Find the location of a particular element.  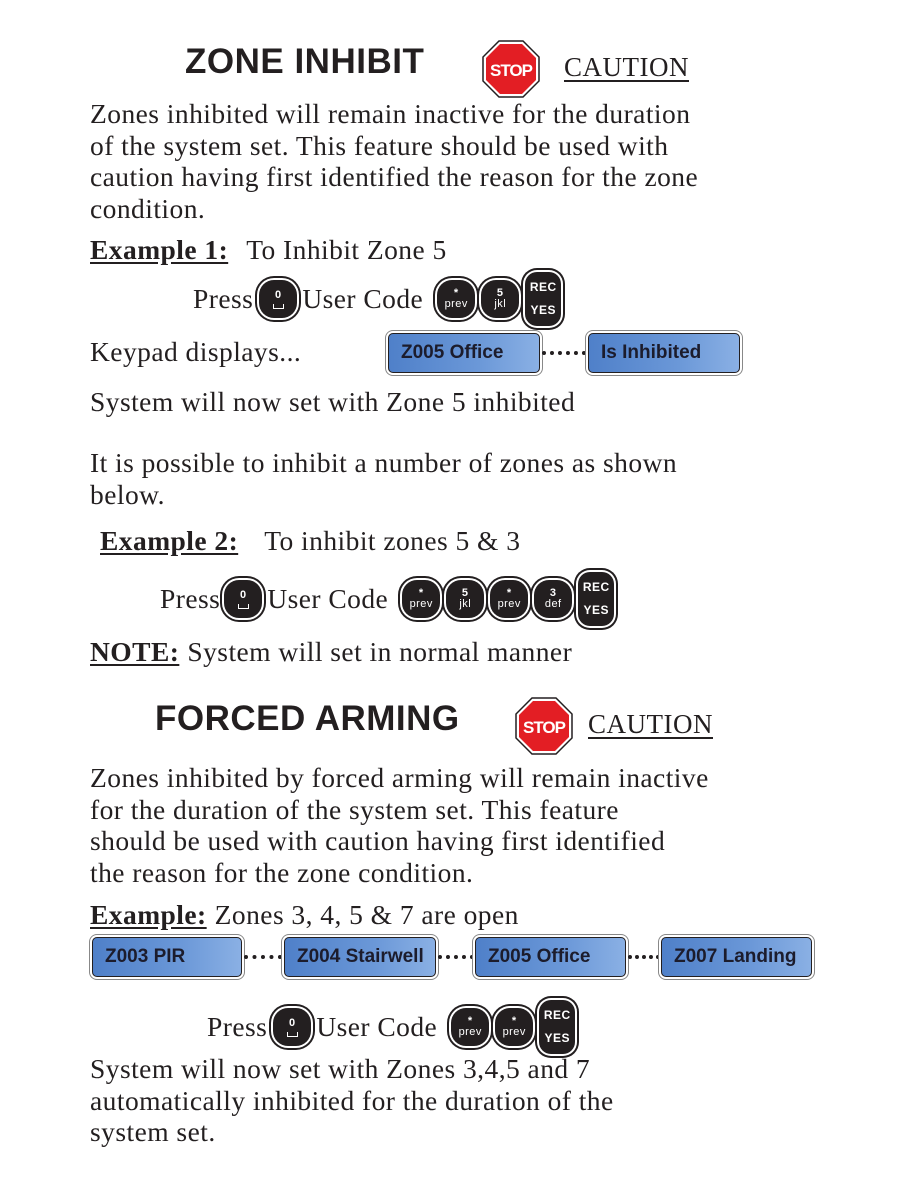

example2-text: To inhibit zones 5 & 3 is located at coordinates (392, 540).